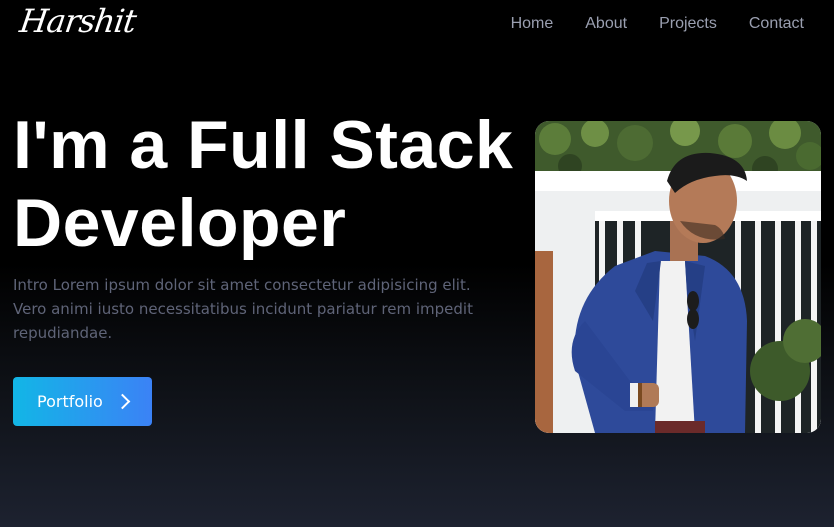 The width and height of the screenshot is (834, 527). What do you see at coordinates (122, 401) in the screenshot?
I see `chevron-right-icon` at bounding box center [122, 401].